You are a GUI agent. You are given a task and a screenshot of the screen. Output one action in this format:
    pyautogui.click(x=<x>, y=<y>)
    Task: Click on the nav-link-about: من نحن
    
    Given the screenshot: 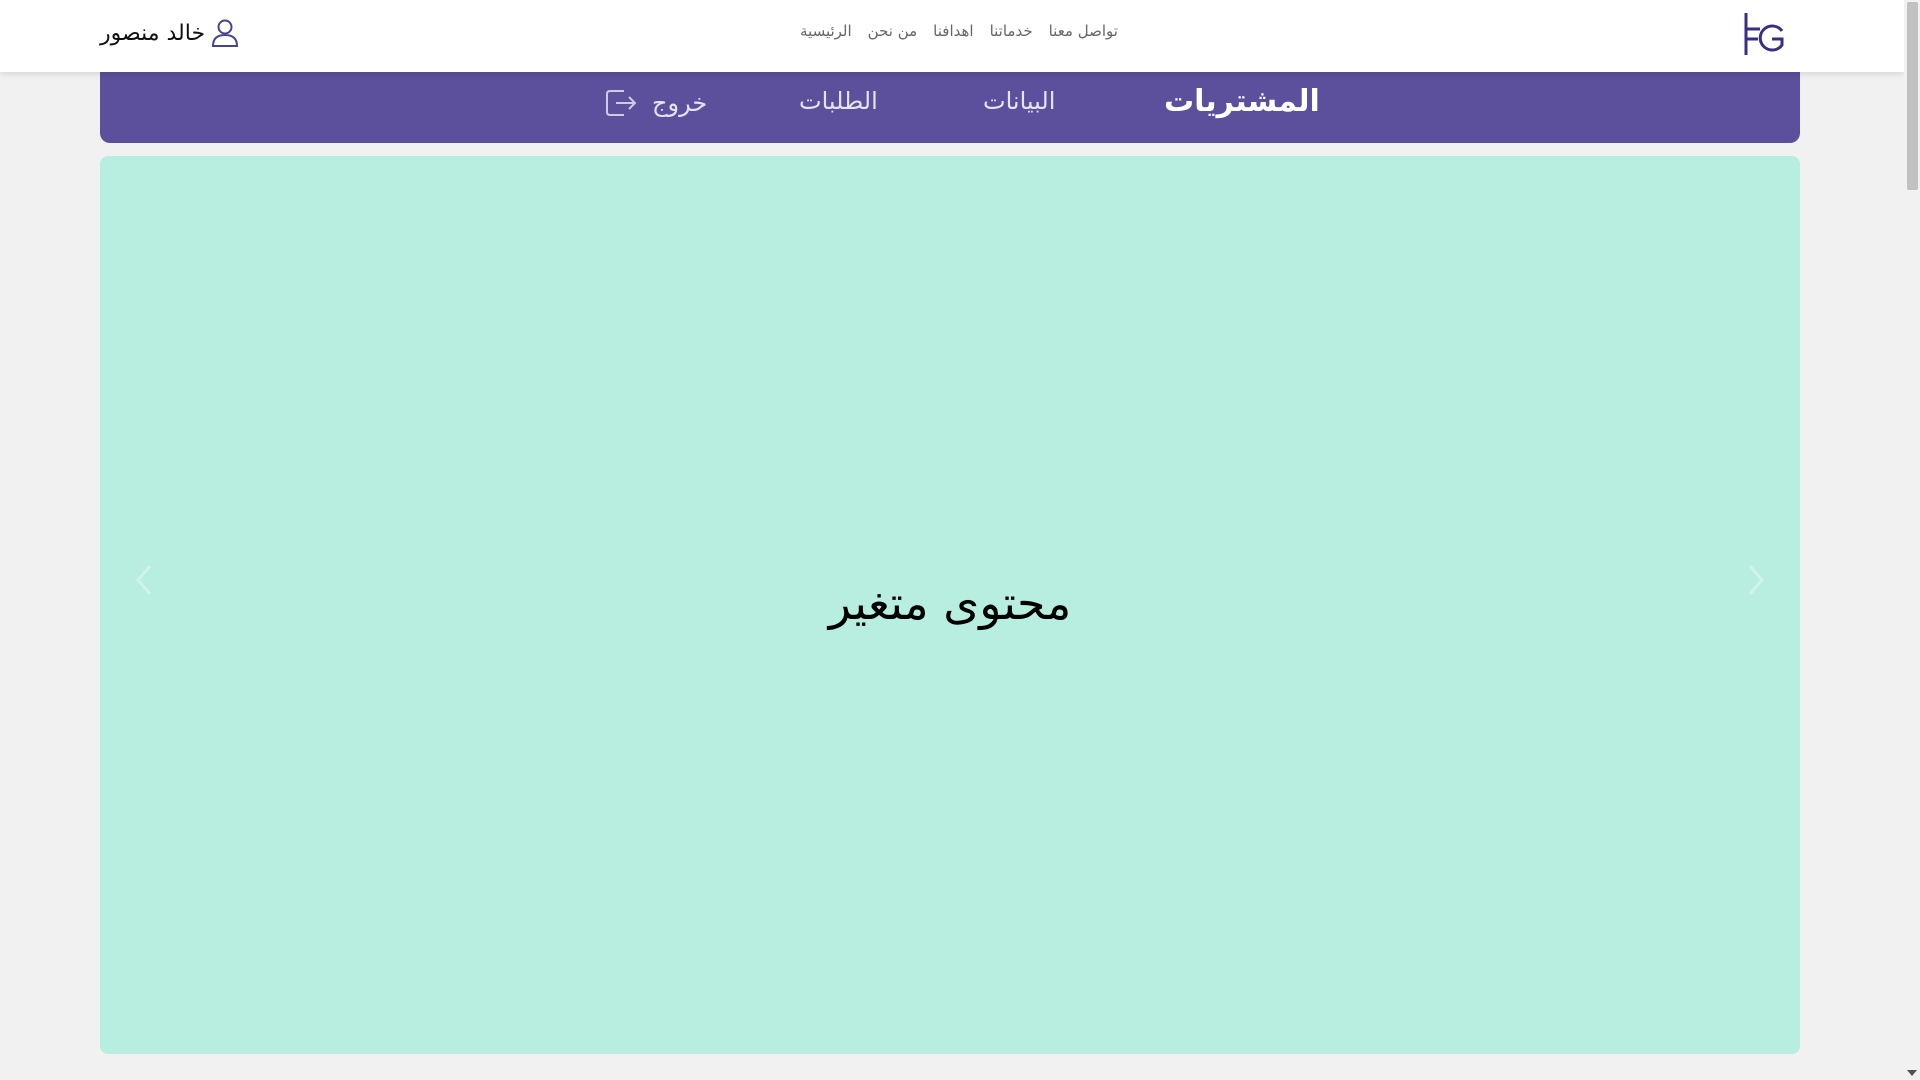 What is the action you would take?
    pyautogui.click(x=893, y=31)
    